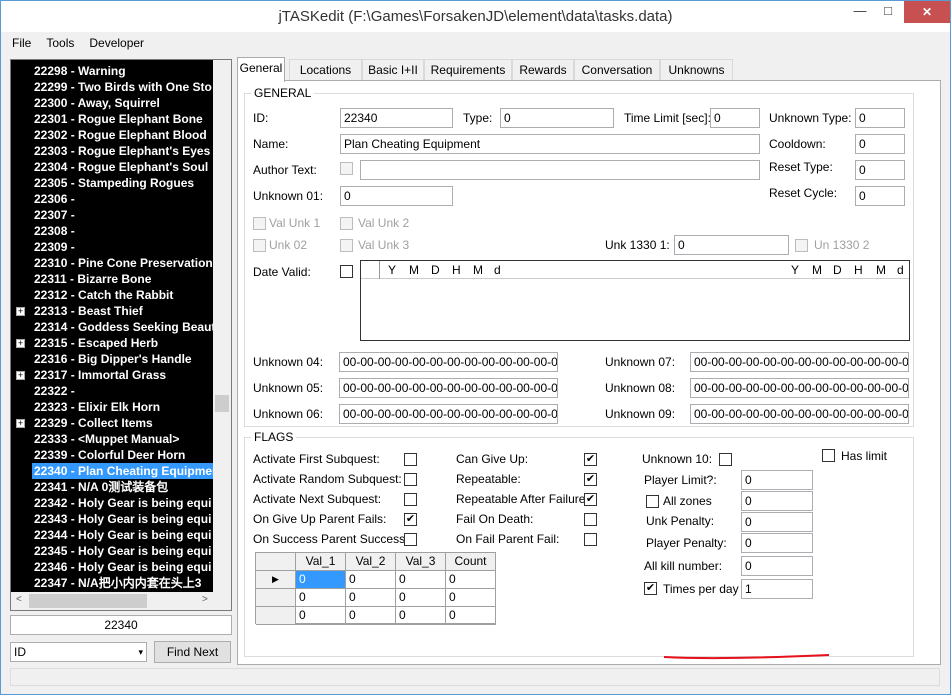 This screenshot has height=695, width=951. I want to click on menu-tools: Tools, so click(56, 41).